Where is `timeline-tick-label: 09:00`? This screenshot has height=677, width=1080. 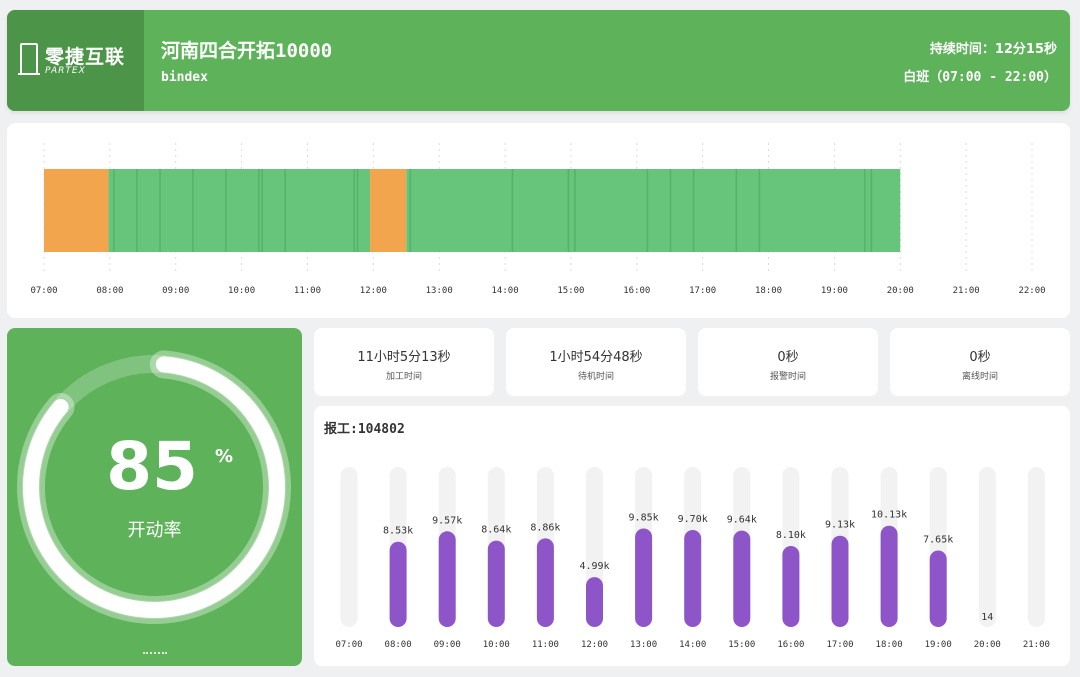
timeline-tick-label: 09:00 is located at coordinates (175, 291).